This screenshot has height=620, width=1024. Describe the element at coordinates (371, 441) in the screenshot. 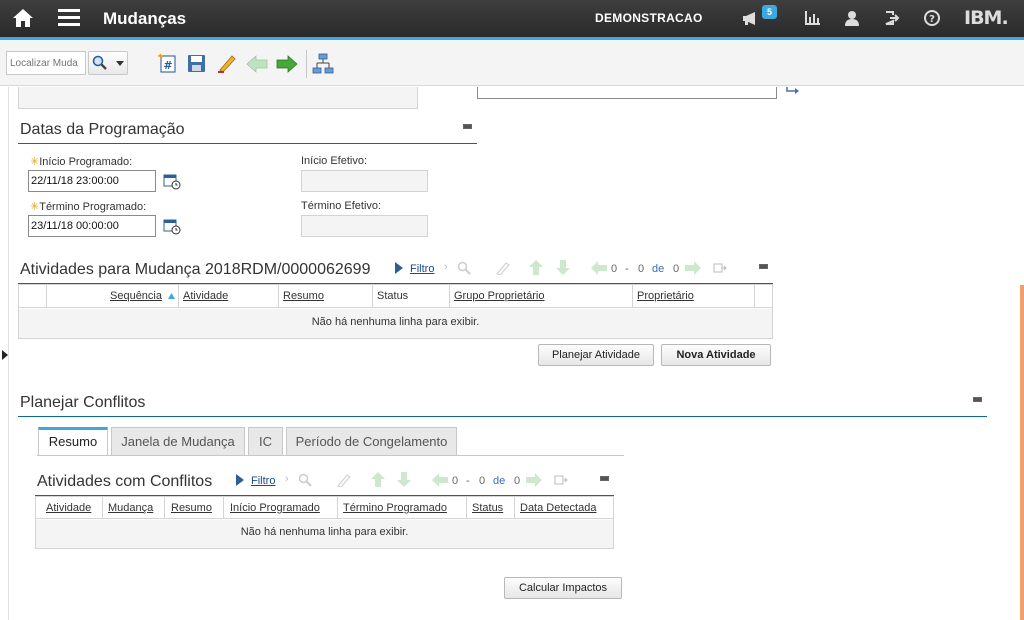

I see `tab-periodo-de-congelamento: Período de Congelamento` at that location.